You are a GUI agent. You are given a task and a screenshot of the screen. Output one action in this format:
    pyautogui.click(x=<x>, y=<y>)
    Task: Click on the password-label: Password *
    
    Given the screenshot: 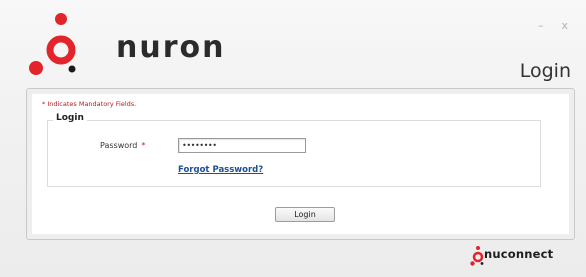 What is the action you would take?
    pyautogui.click(x=122, y=145)
    